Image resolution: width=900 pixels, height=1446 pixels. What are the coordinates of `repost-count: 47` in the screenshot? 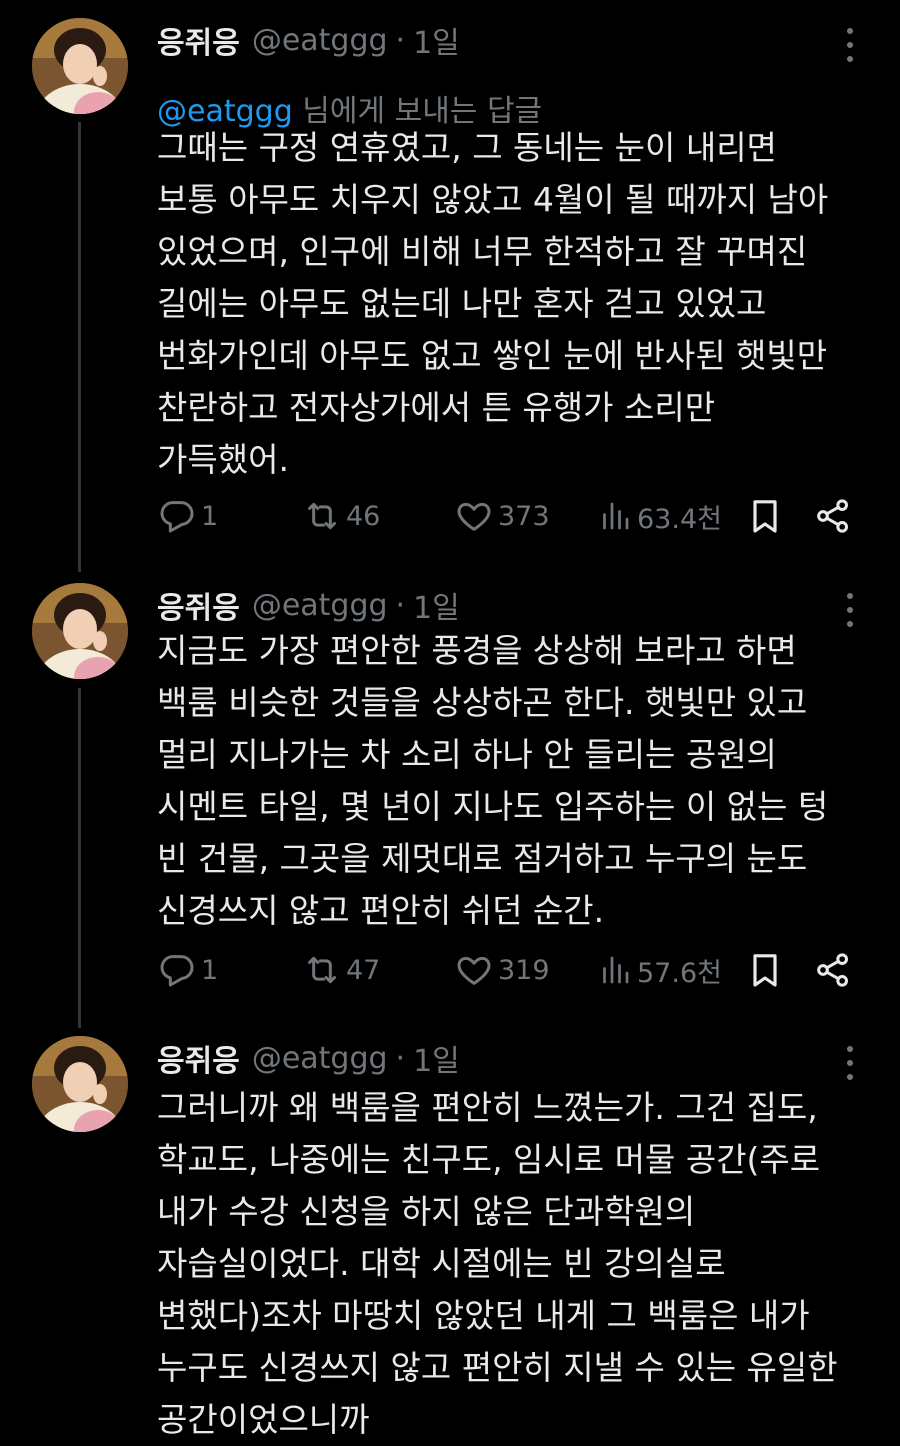 It's located at (363, 970).